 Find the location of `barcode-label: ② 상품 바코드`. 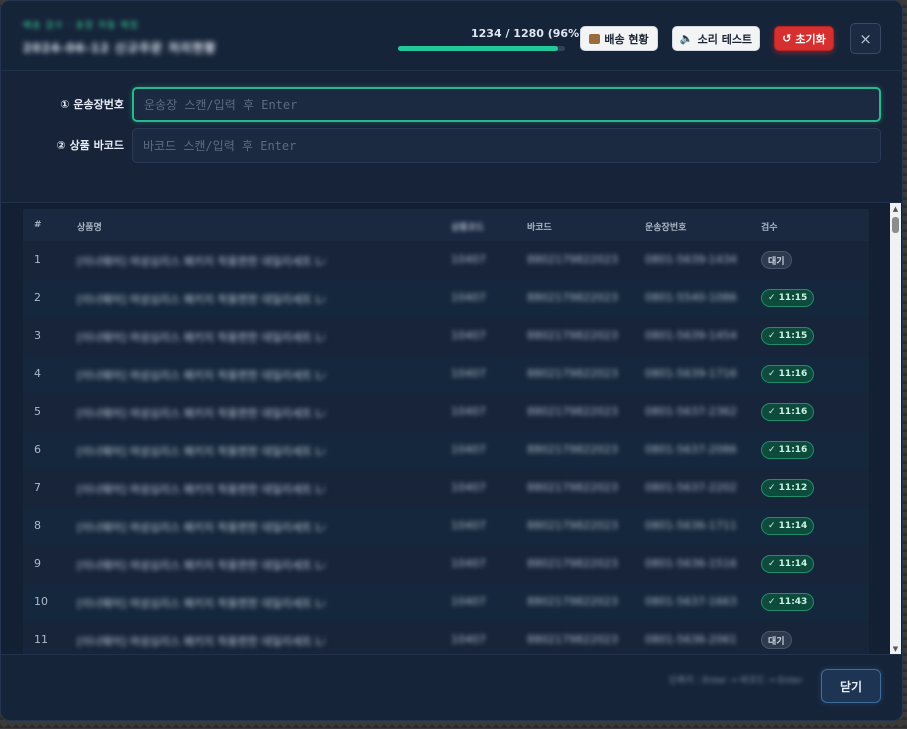

barcode-label: ② 상품 바코드 is located at coordinates (90, 145).